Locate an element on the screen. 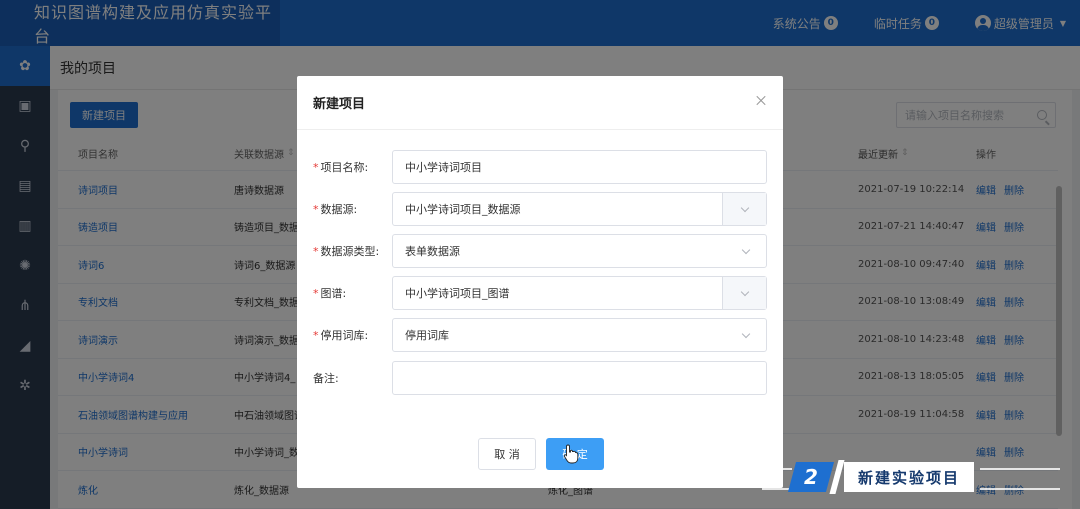 The width and height of the screenshot is (1080, 509). close-icon is located at coordinates (761, 101).